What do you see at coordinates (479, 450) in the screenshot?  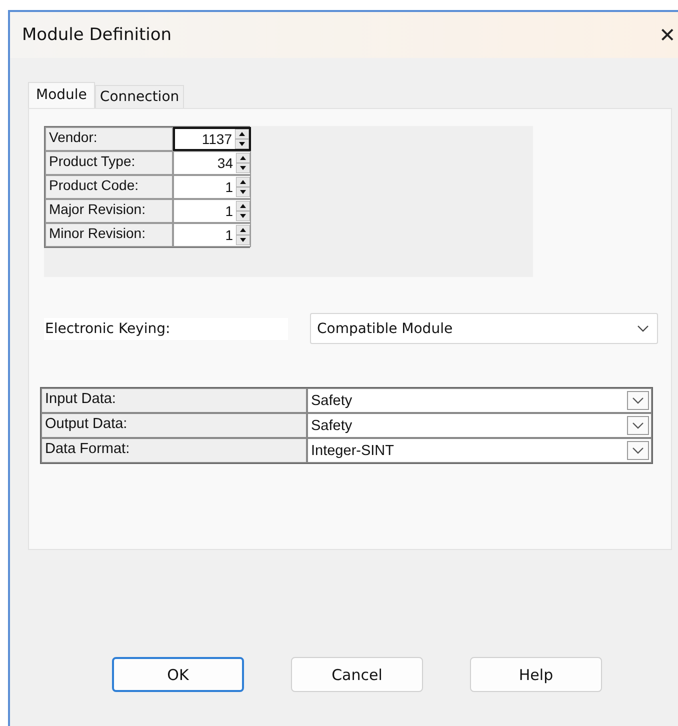 I see `dropdown-cell: Integer-SINT` at bounding box center [479, 450].